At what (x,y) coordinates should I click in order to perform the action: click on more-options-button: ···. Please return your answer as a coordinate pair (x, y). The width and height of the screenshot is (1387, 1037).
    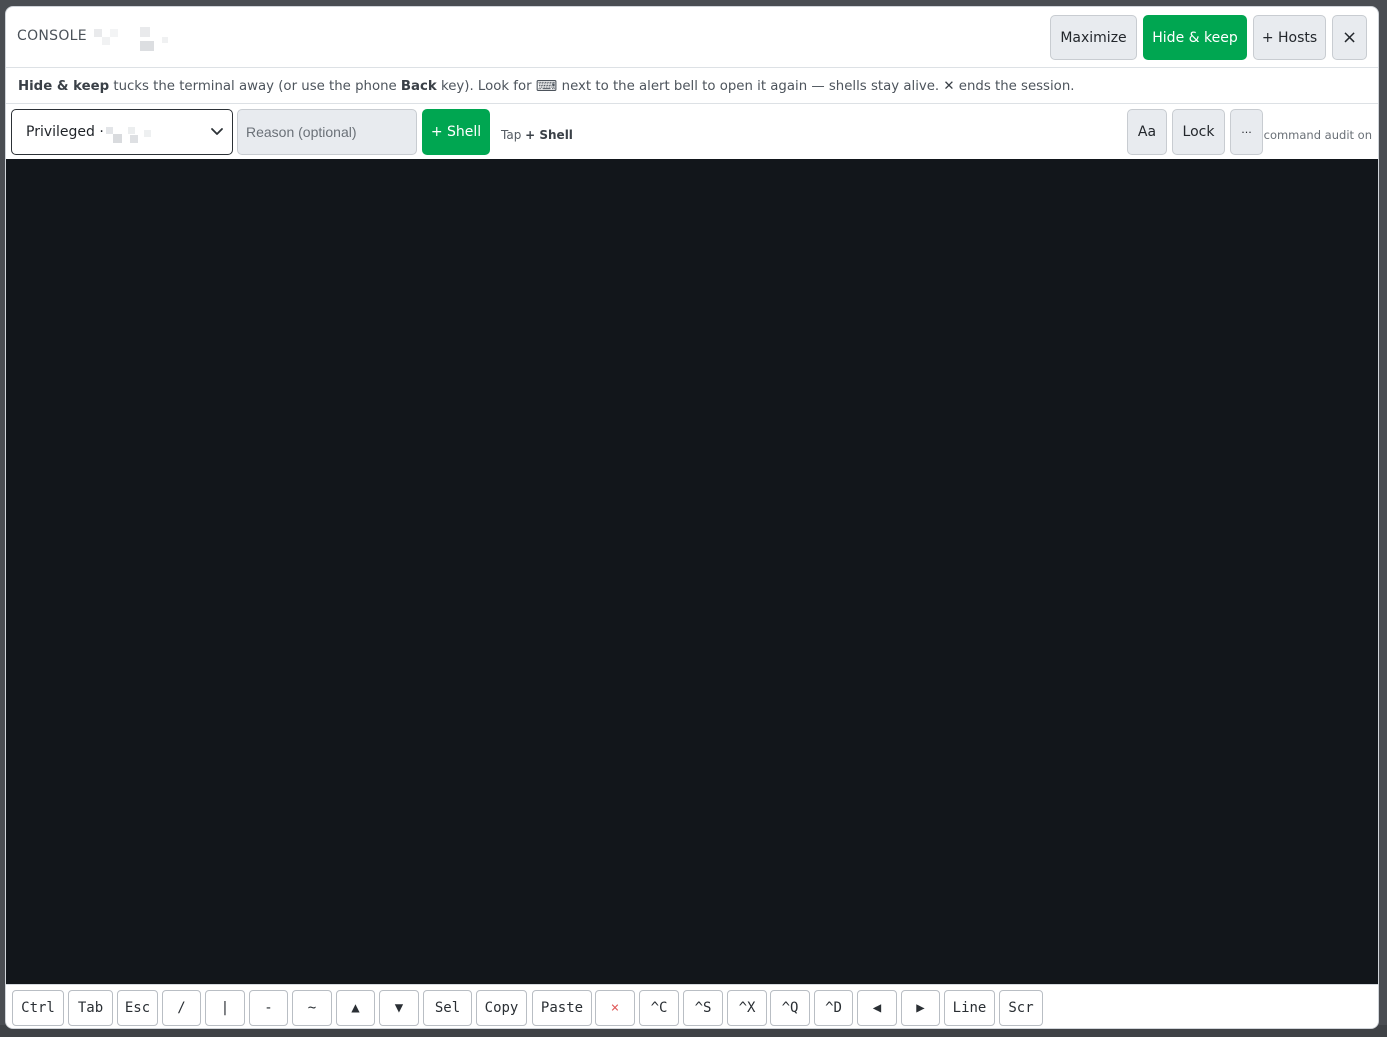
    Looking at the image, I should click on (1246, 132).